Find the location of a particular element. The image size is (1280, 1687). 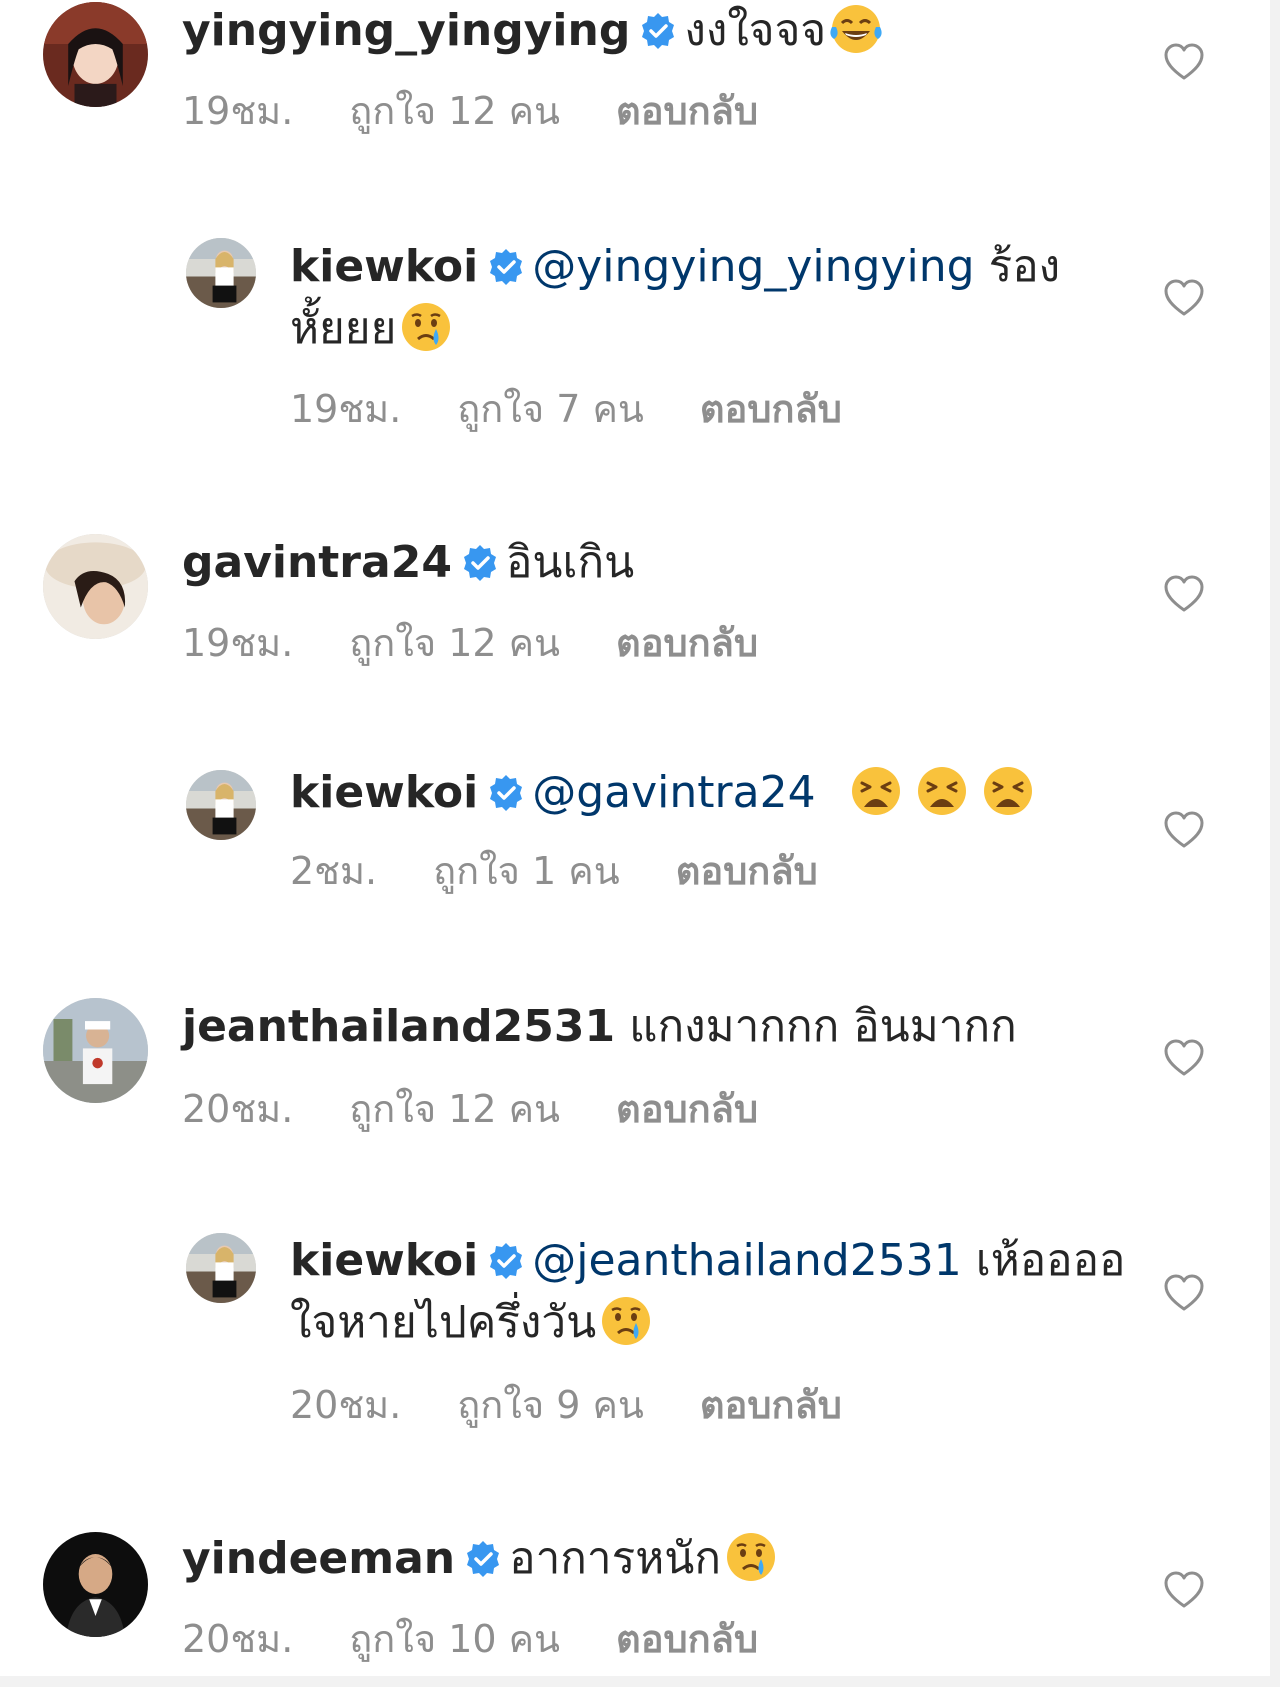

comment-text-continued: หั้ยยย is located at coordinates (343, 328).